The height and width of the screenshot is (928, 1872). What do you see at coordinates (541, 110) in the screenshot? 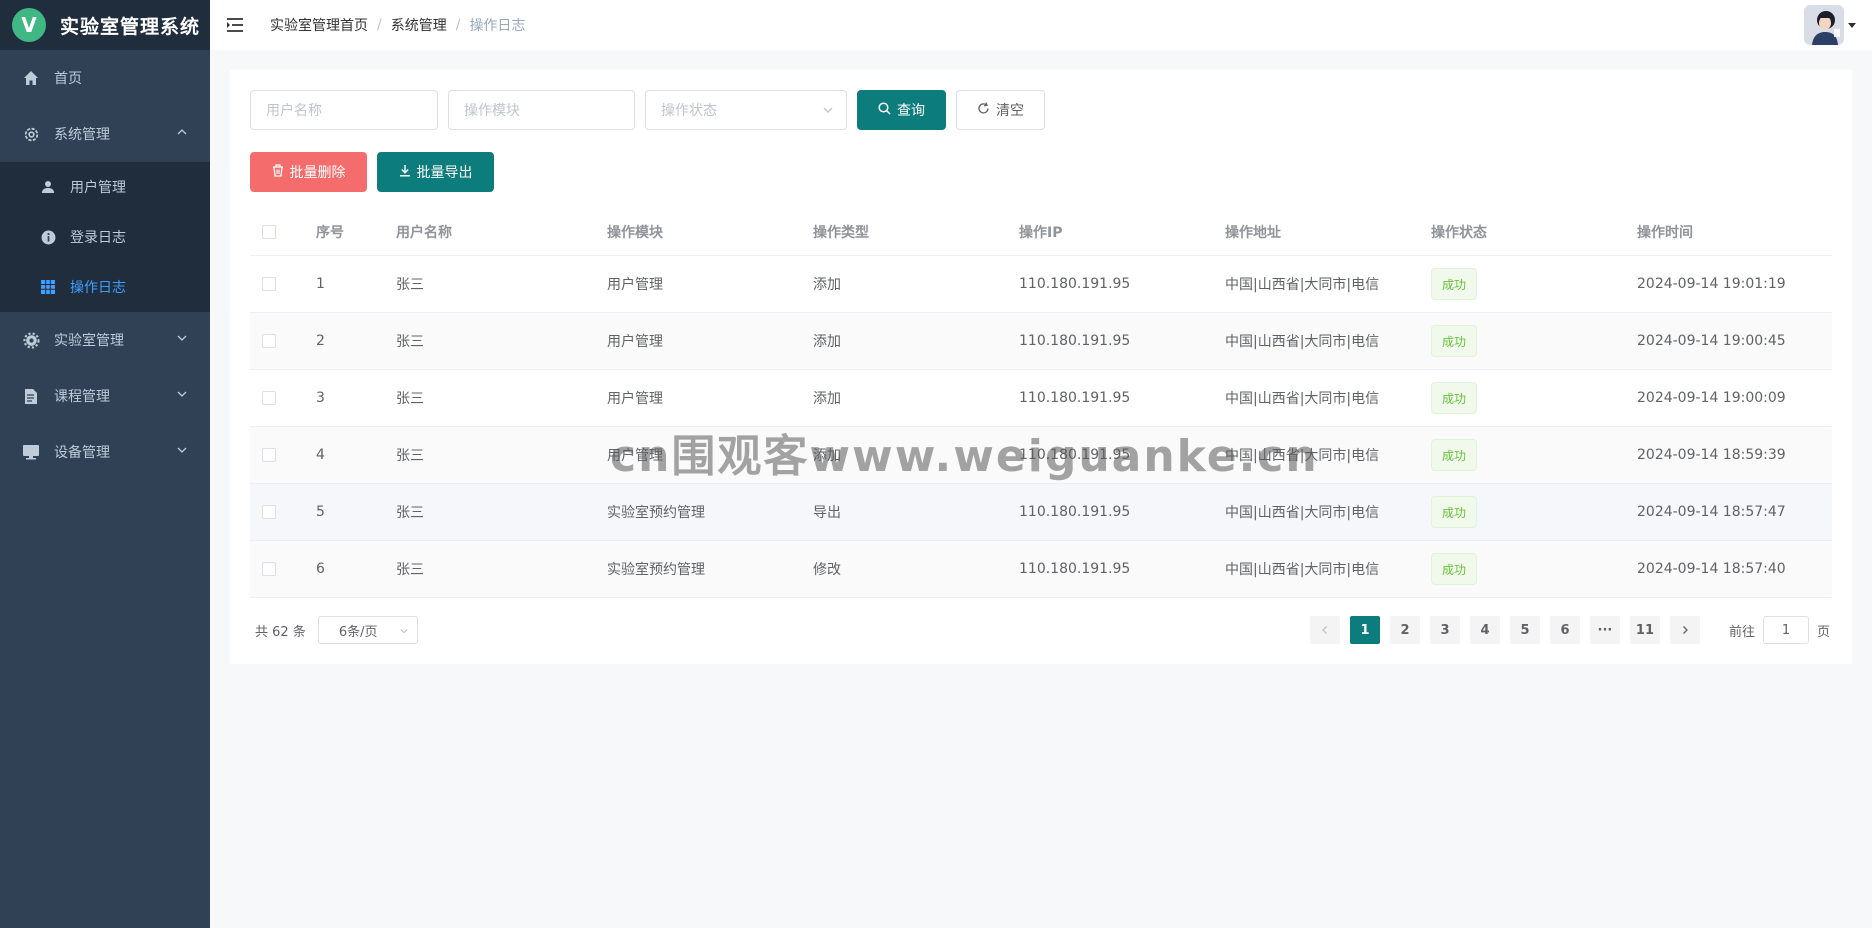
I see `module-input: 操作模块` at bounding box center [541, 110].